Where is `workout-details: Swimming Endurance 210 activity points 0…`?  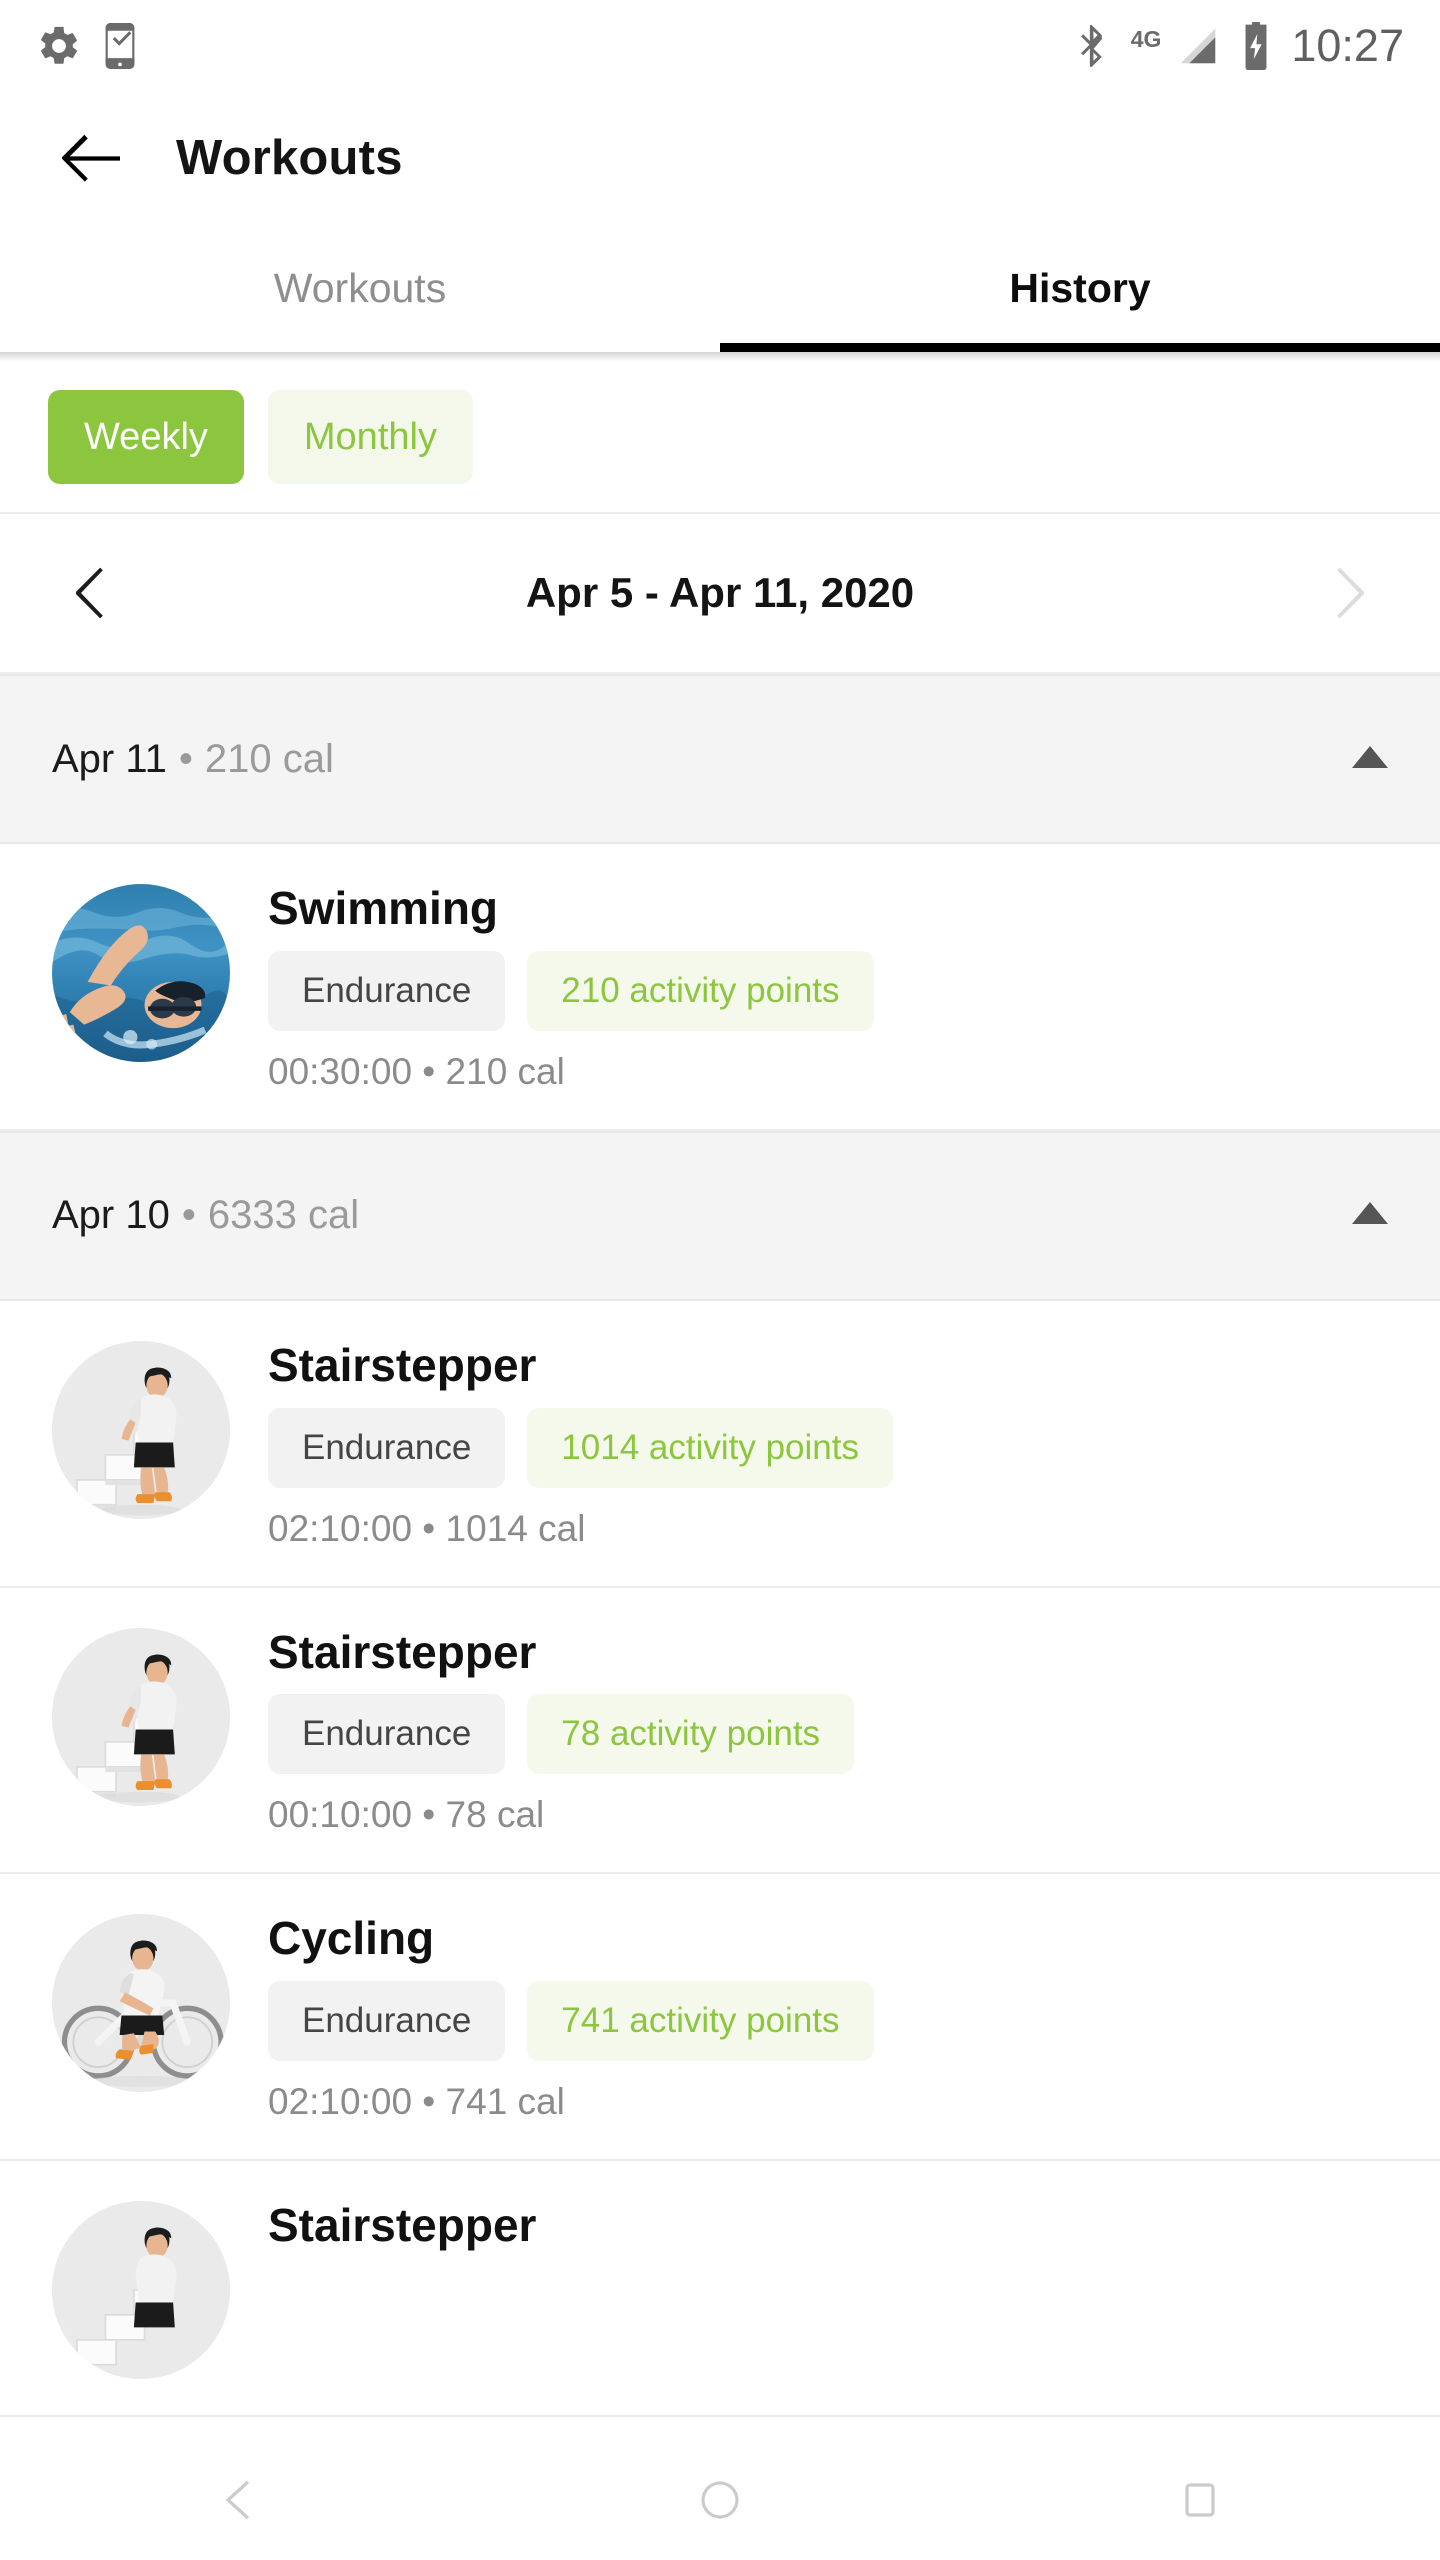 workout-details: Swimming Endurance 210 activity points 0… is located at coordinates (828, 988).